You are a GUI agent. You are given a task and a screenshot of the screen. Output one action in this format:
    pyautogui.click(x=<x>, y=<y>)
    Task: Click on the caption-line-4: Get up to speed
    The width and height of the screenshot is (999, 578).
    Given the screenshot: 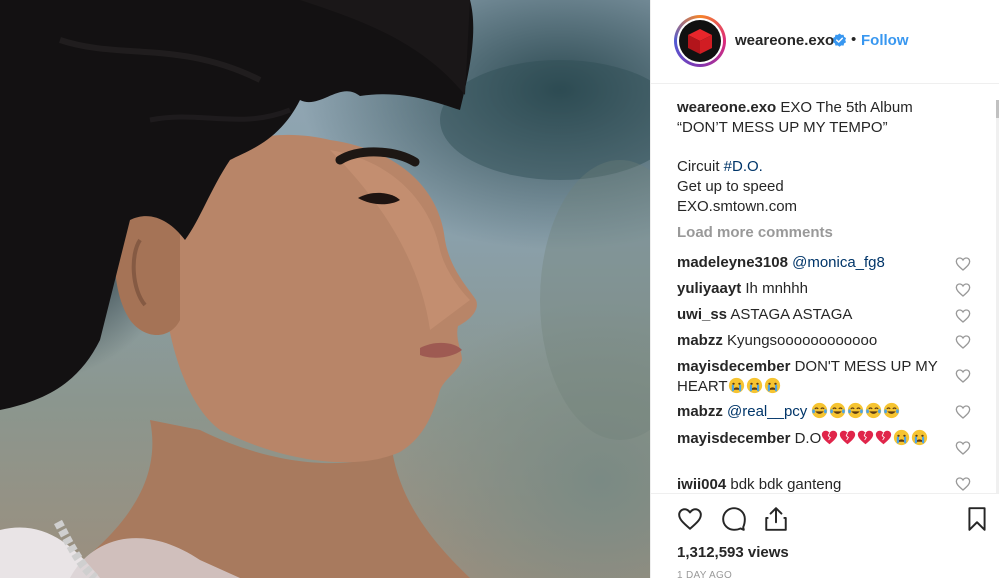 What is the action you would take?
    pyautogui.click(x=730, y=186)
    